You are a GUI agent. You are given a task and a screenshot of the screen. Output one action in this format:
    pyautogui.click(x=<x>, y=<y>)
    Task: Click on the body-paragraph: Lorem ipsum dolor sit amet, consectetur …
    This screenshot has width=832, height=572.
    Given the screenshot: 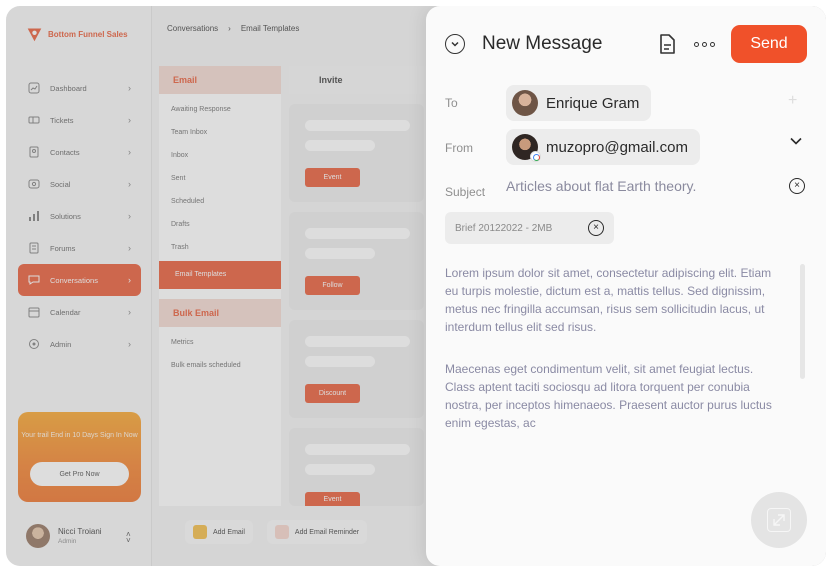 What is the action you would take?
    pyautogui.click(x=608, y=300)
    